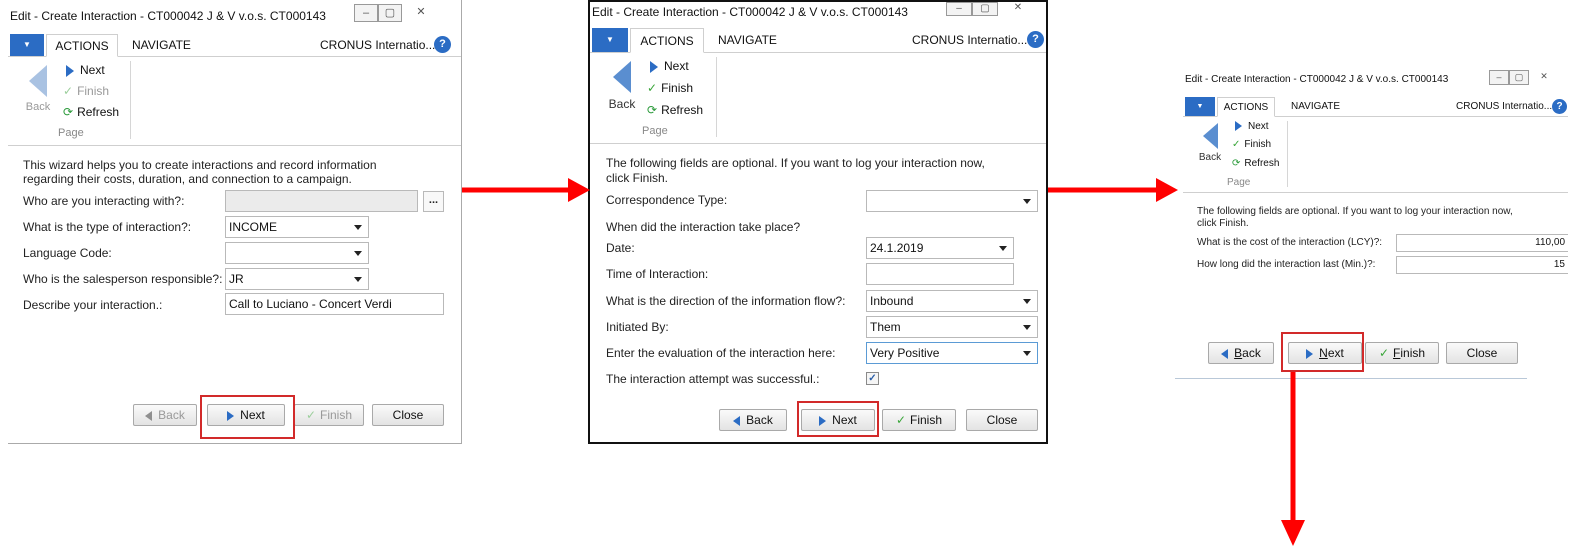  What do you see at coordinates (892, 301) in the screenshot?
I see `direction-value: Inbound` at bounding box center [892, 301].